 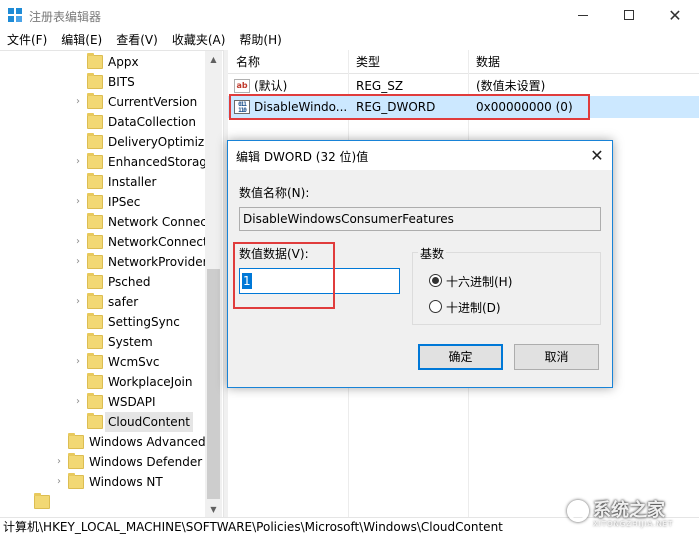 What do you see at coordinates (479, 281) in the screenshot?
I see `radio-hex-label: 十六进制(H)` at bounding box center [479, 281].